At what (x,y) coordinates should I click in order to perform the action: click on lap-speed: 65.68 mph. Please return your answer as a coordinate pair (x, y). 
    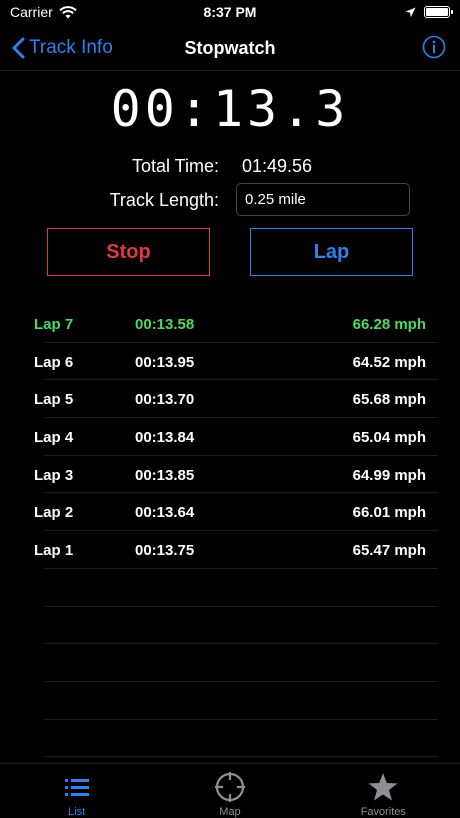
    Looking at the image, I should click on (389, 400).